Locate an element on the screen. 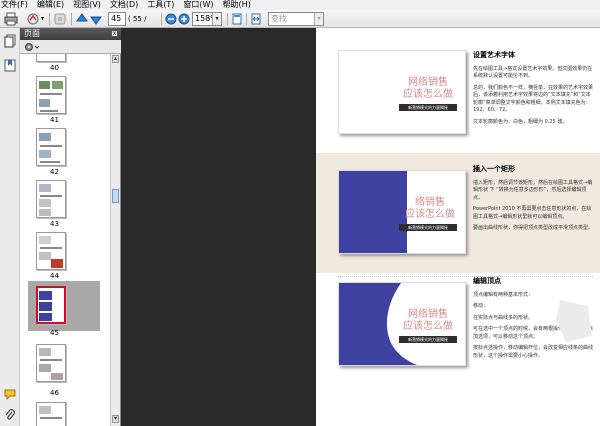 This screenshot has height=426, width=600. slide-image: 络销售 应该怎么做 新营销模式的力量揭秘 is located at coordinates (402, 212).